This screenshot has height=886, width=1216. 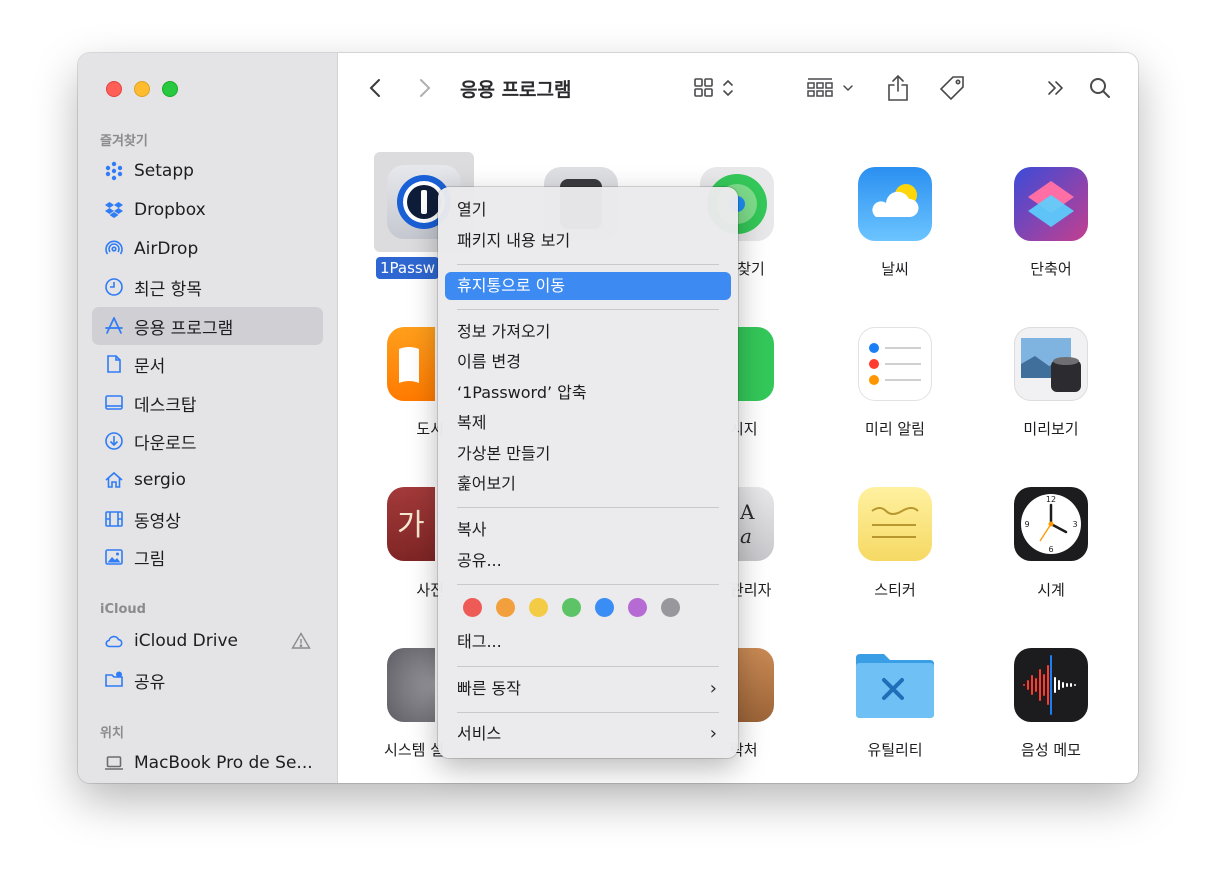 What do you see at coordinates (588, 484) in the screenshot?
I see `menu-item-quick-look: 훑어보기` at bounding box center [588, 484].